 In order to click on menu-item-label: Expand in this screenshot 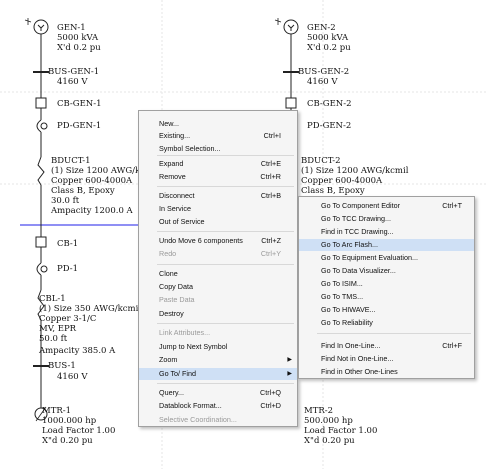, I will do `click(171, 163)`.